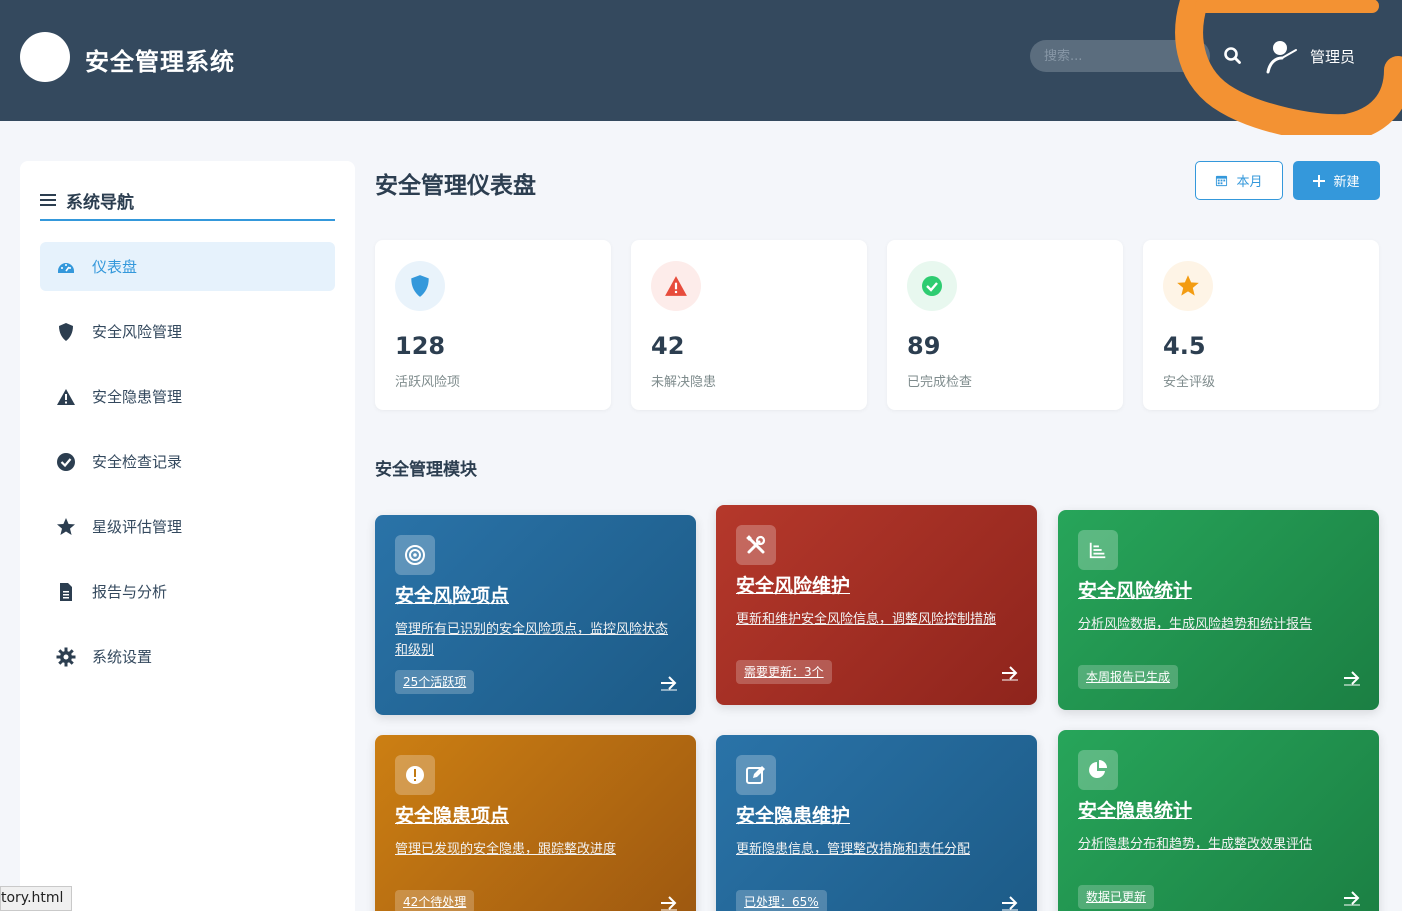 This screenshot has height=911, width=1402. Describe the element at coordinates (755, 775) in the screenshot. I see `edit-icon` at that location.